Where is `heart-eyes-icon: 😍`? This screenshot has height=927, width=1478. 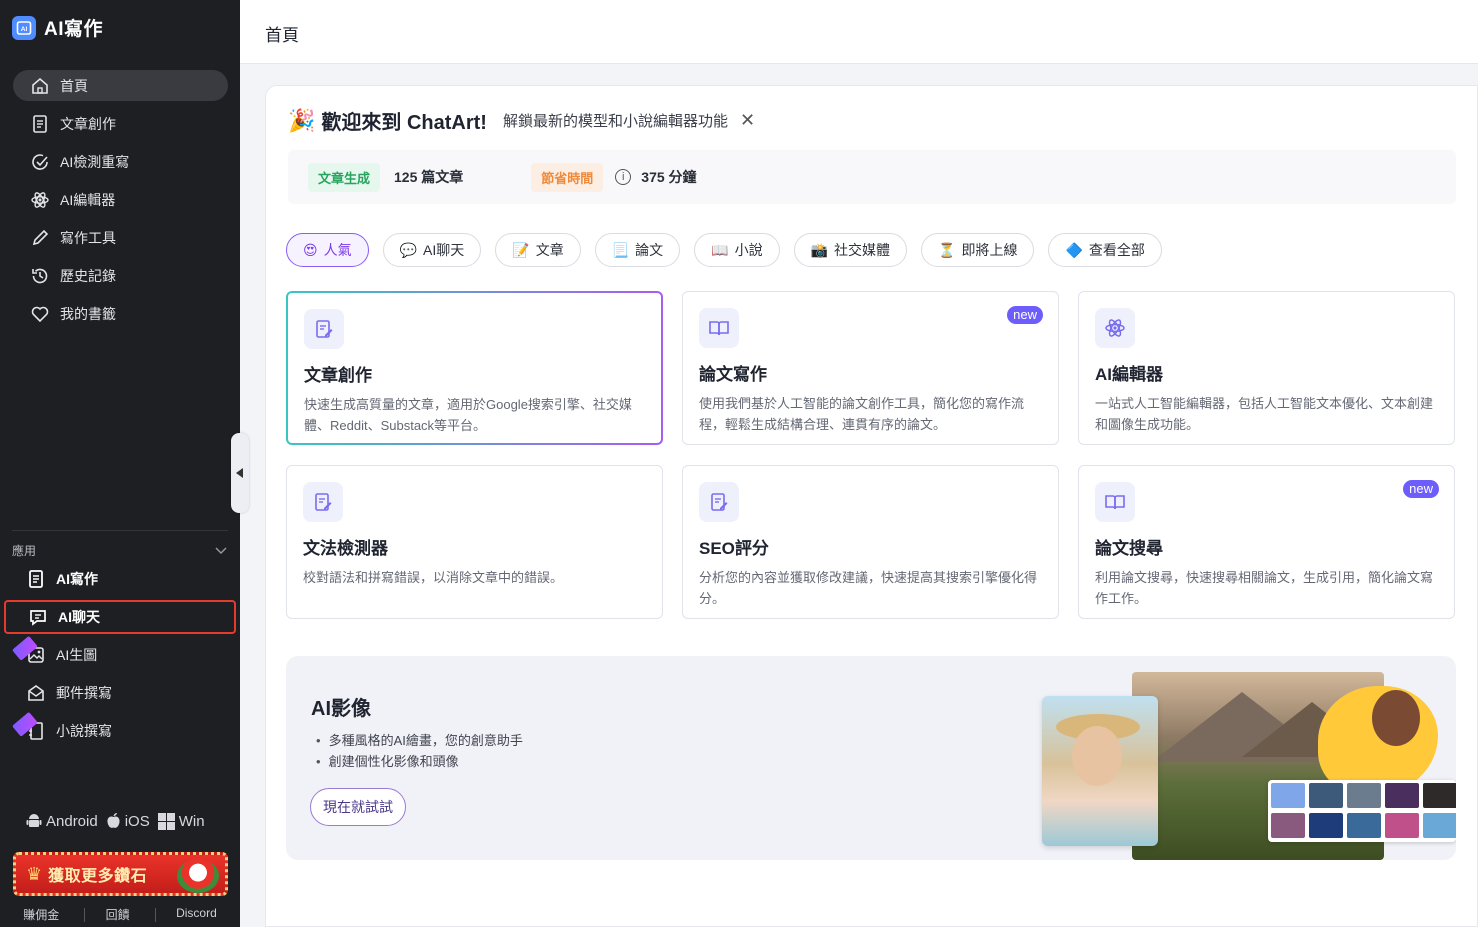
heart-eyes-icon: 😍 is located at coordinates (310, 249).